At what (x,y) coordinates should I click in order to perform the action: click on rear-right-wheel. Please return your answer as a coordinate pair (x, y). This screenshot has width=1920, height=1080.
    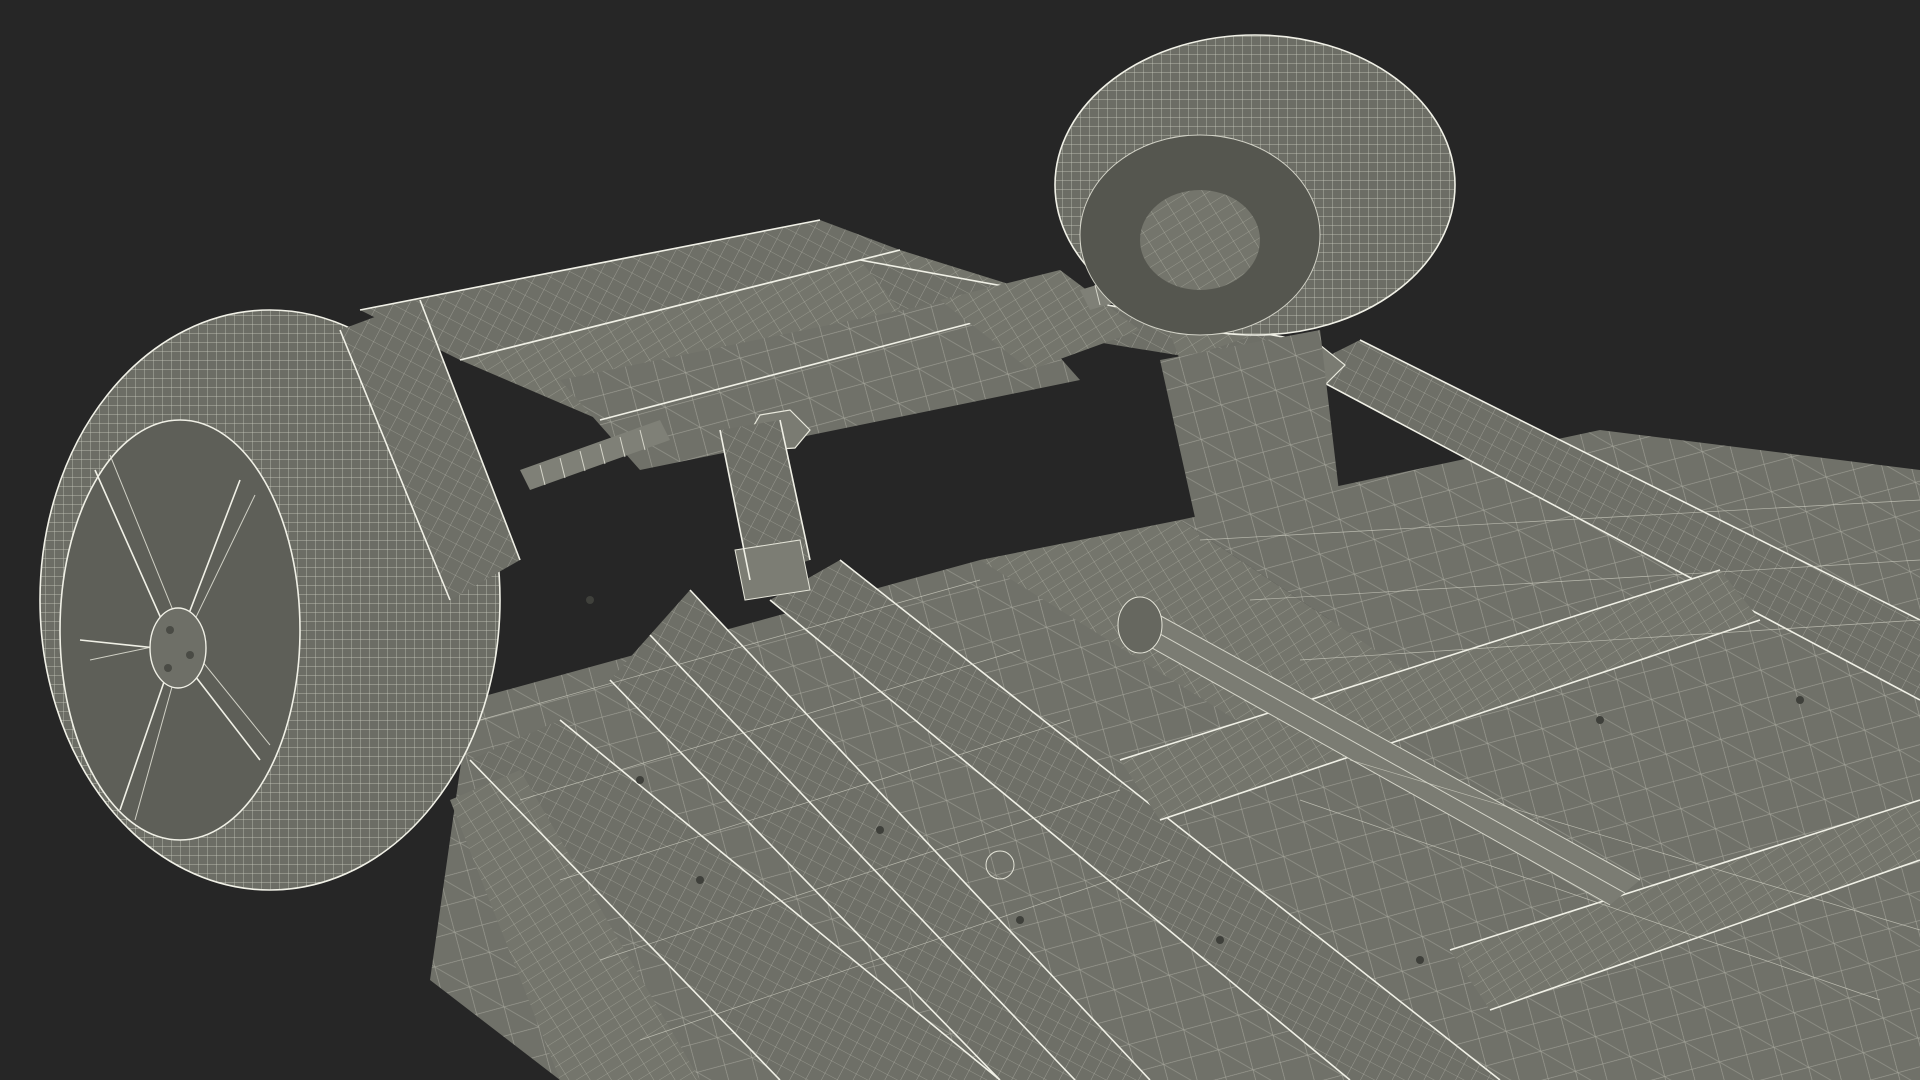
    Looking at the image, I should click on (1255, 185).